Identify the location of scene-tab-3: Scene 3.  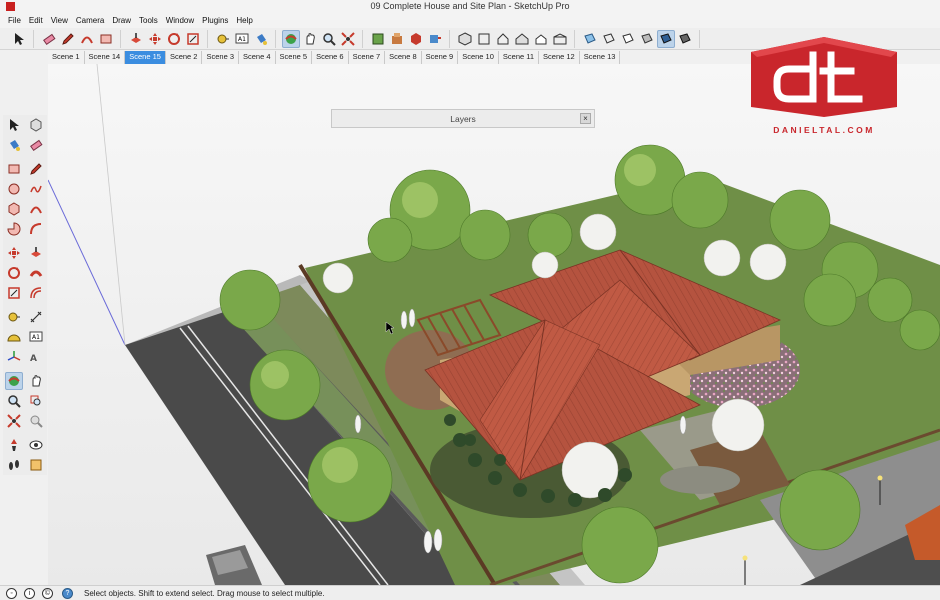
(220, 57).